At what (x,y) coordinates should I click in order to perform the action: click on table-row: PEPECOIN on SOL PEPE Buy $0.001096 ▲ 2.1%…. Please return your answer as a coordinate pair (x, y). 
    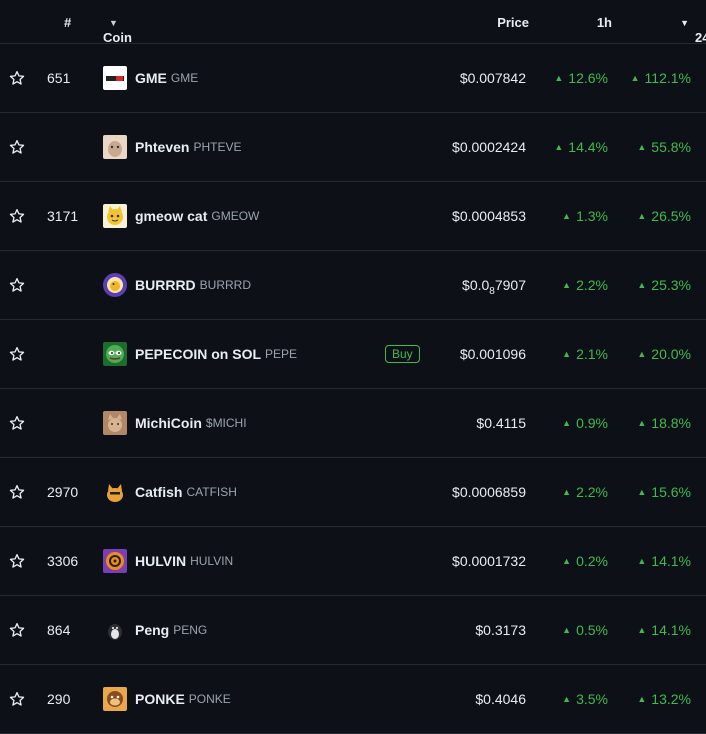
    Looking at the image, I should click on (353, 354).